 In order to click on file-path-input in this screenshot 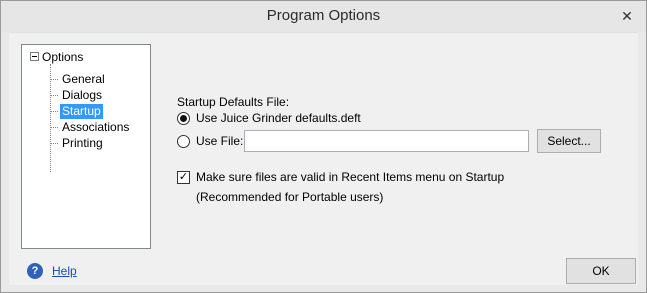, I will do `click(386, 141)`.